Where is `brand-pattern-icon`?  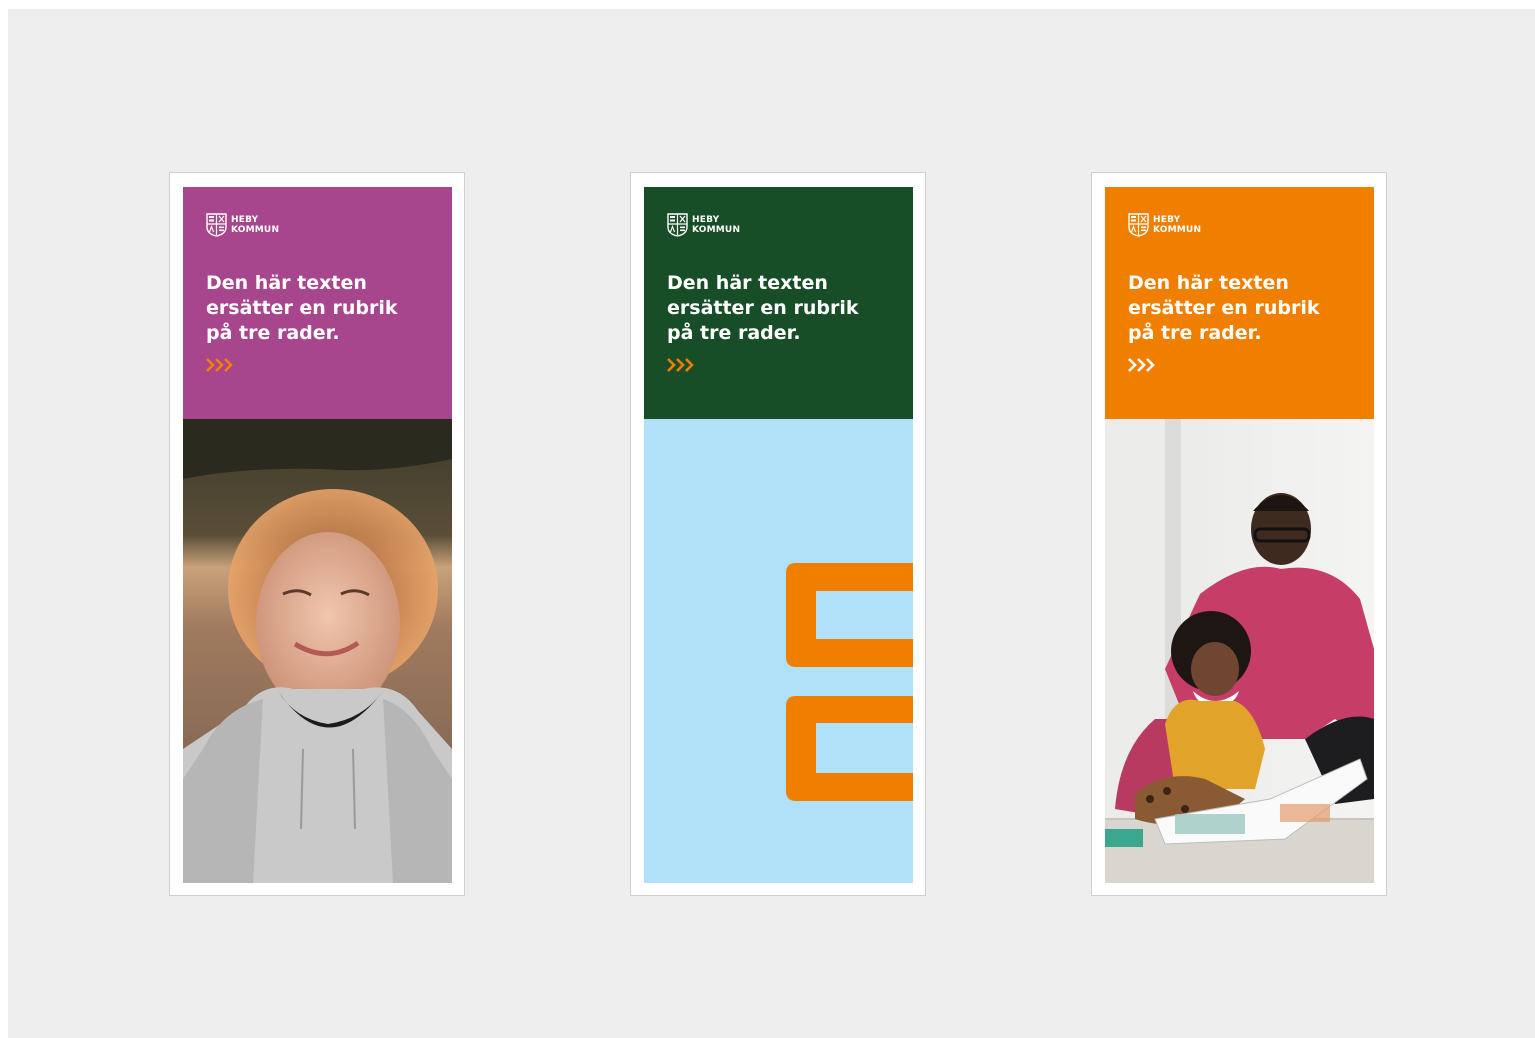 brand-pattern-icon is located at coordinates (778, 651).